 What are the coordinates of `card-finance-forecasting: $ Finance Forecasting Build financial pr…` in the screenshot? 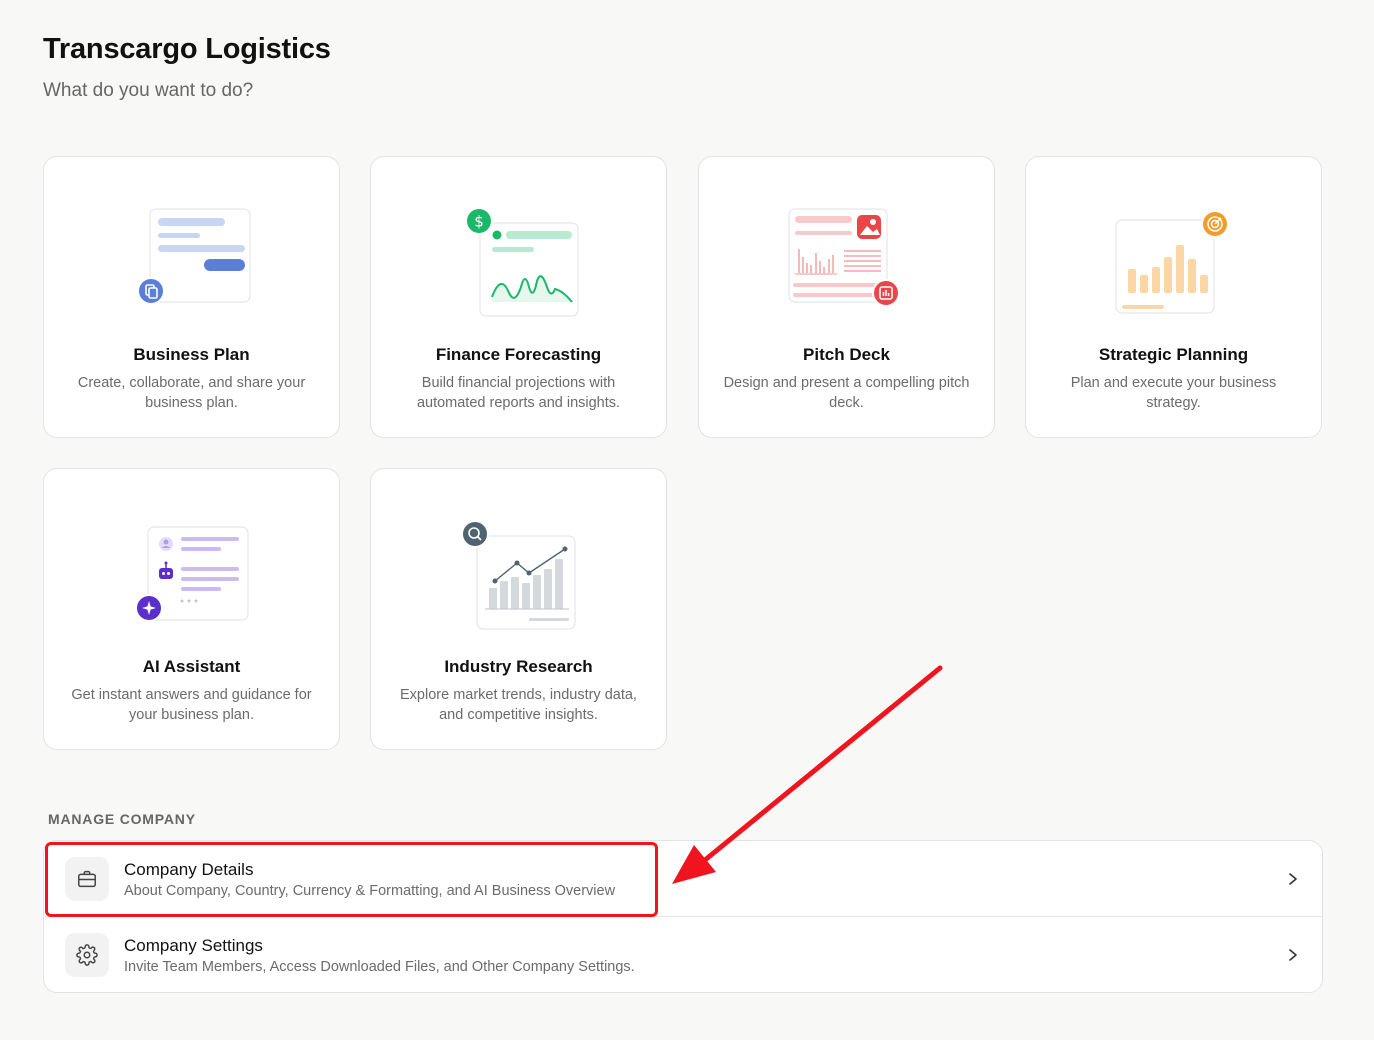 It's located at (518, 297).